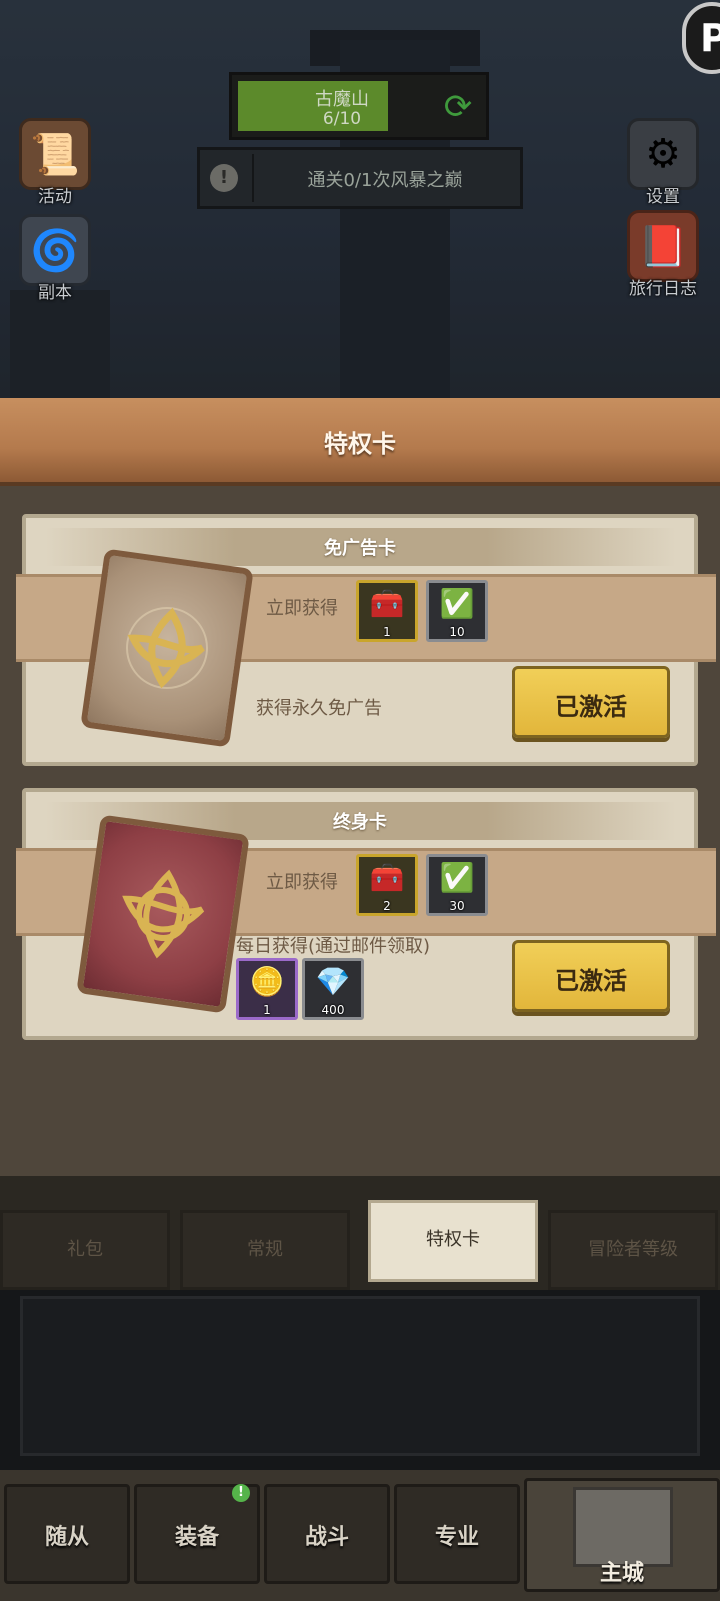 This screenshot has height=1601, width=720. I want to click on panel-title: 特权卡, so click(360, 444).